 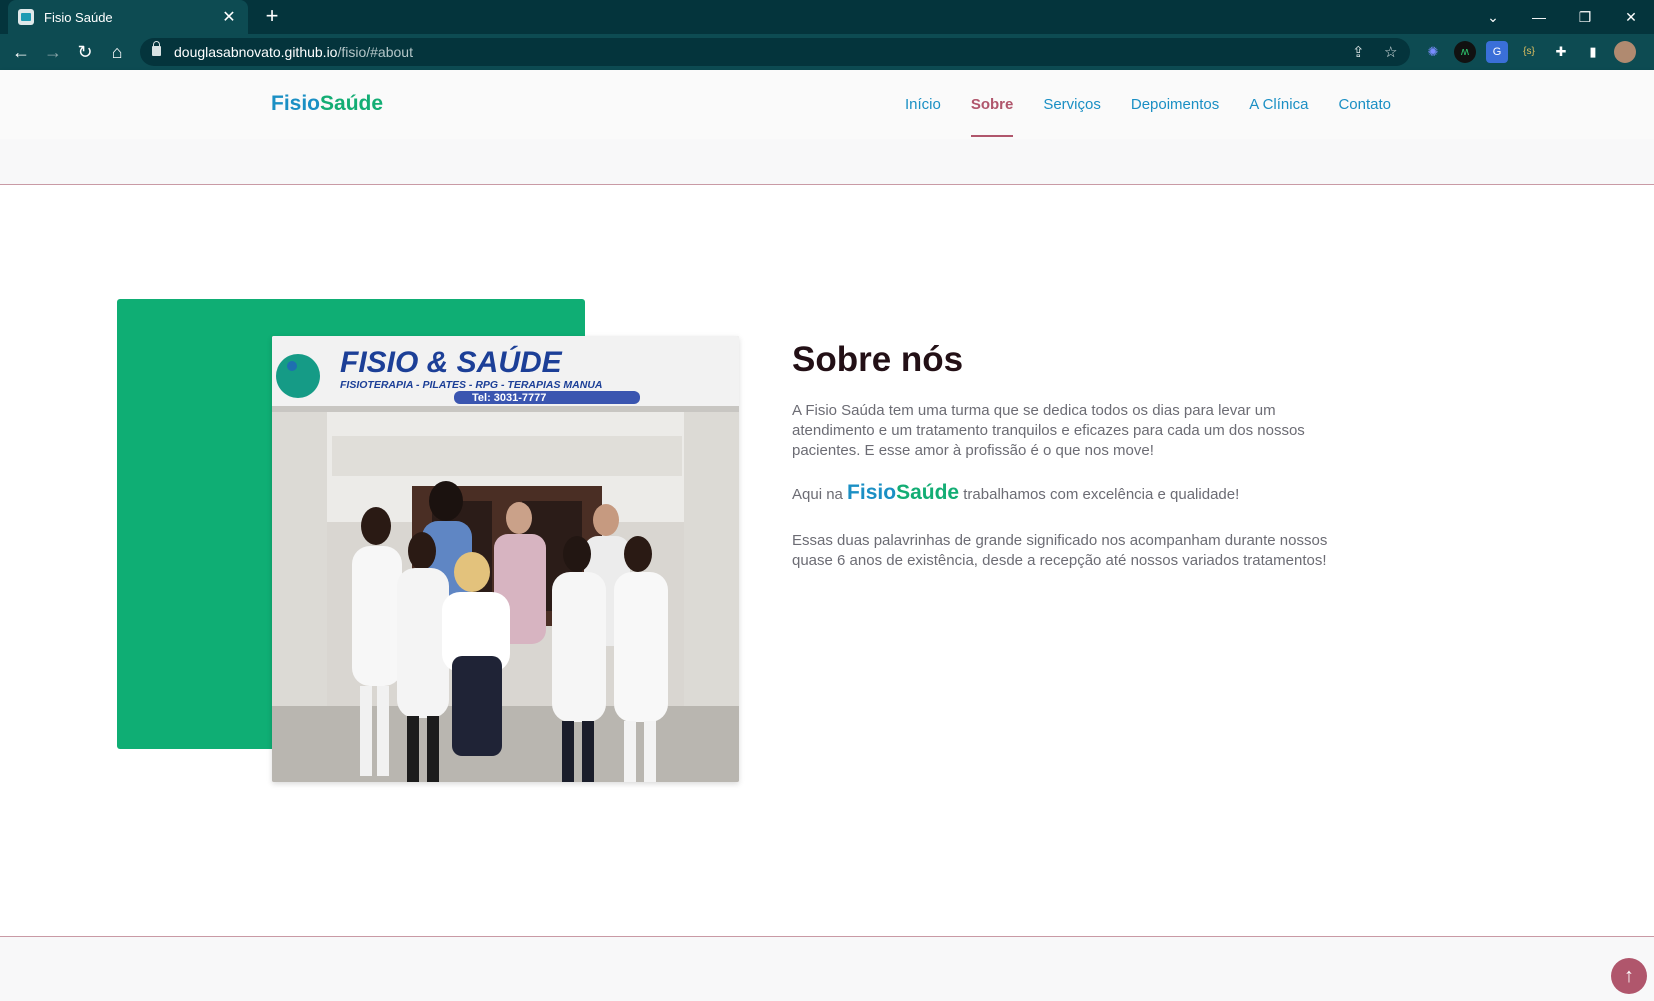 I want to click on forward-arrow-icon: →, so click(x=53, y=52).